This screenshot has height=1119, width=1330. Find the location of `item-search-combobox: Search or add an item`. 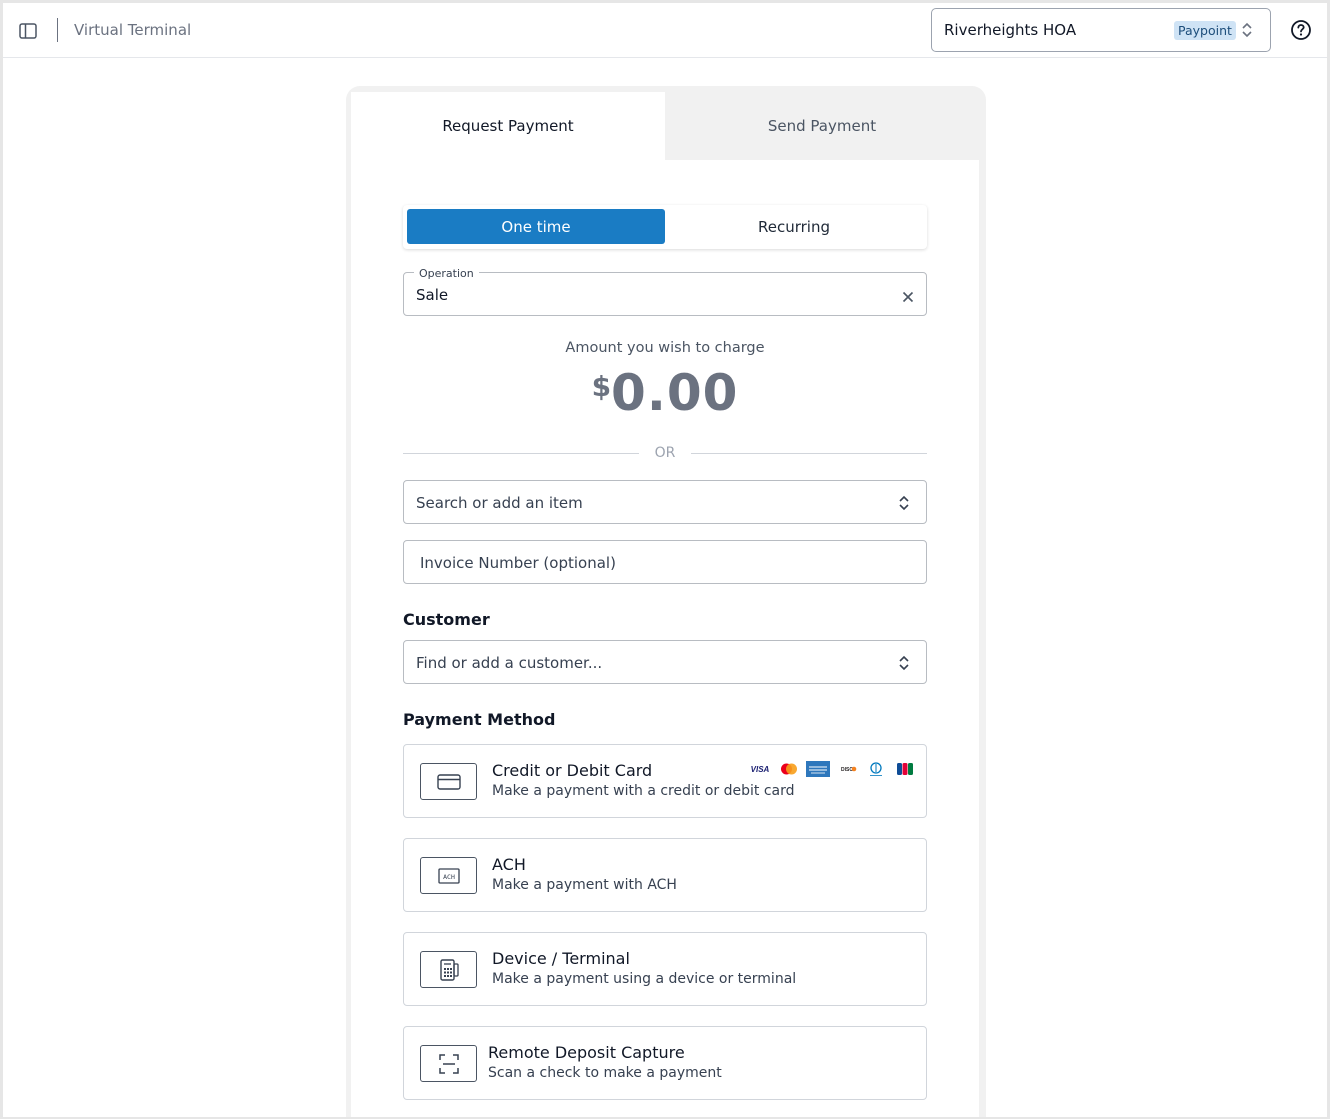

item-search-combobox: Search or add an item is located at coordinates (665, 502).